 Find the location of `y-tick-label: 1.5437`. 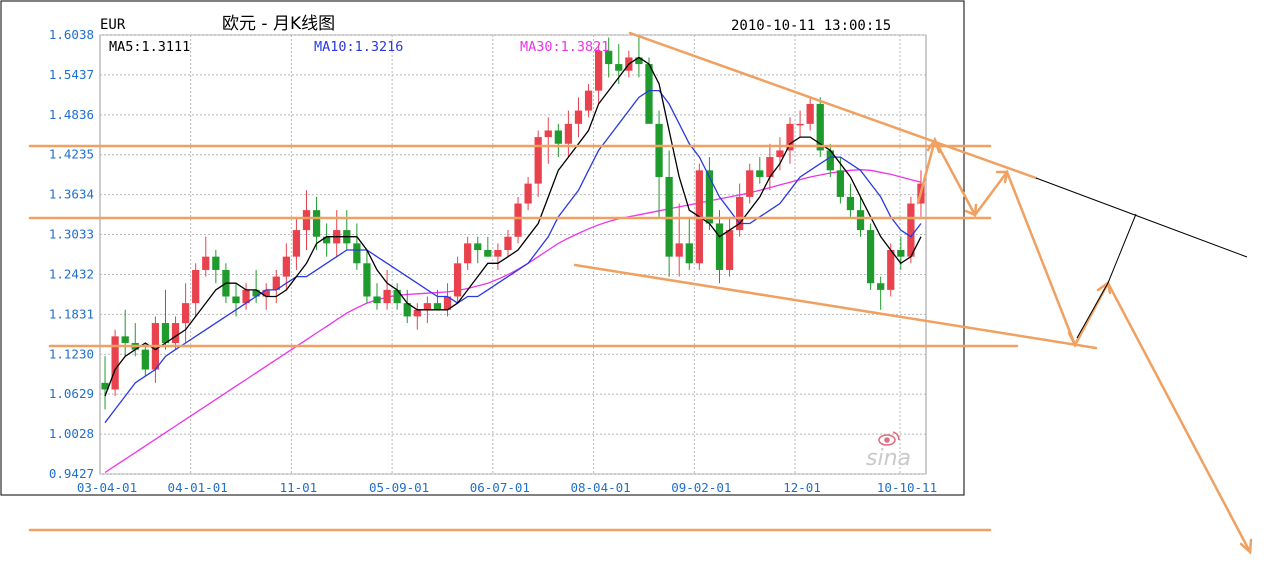

y-tick-label: 1.5437 is located at coordinates (71, 74).